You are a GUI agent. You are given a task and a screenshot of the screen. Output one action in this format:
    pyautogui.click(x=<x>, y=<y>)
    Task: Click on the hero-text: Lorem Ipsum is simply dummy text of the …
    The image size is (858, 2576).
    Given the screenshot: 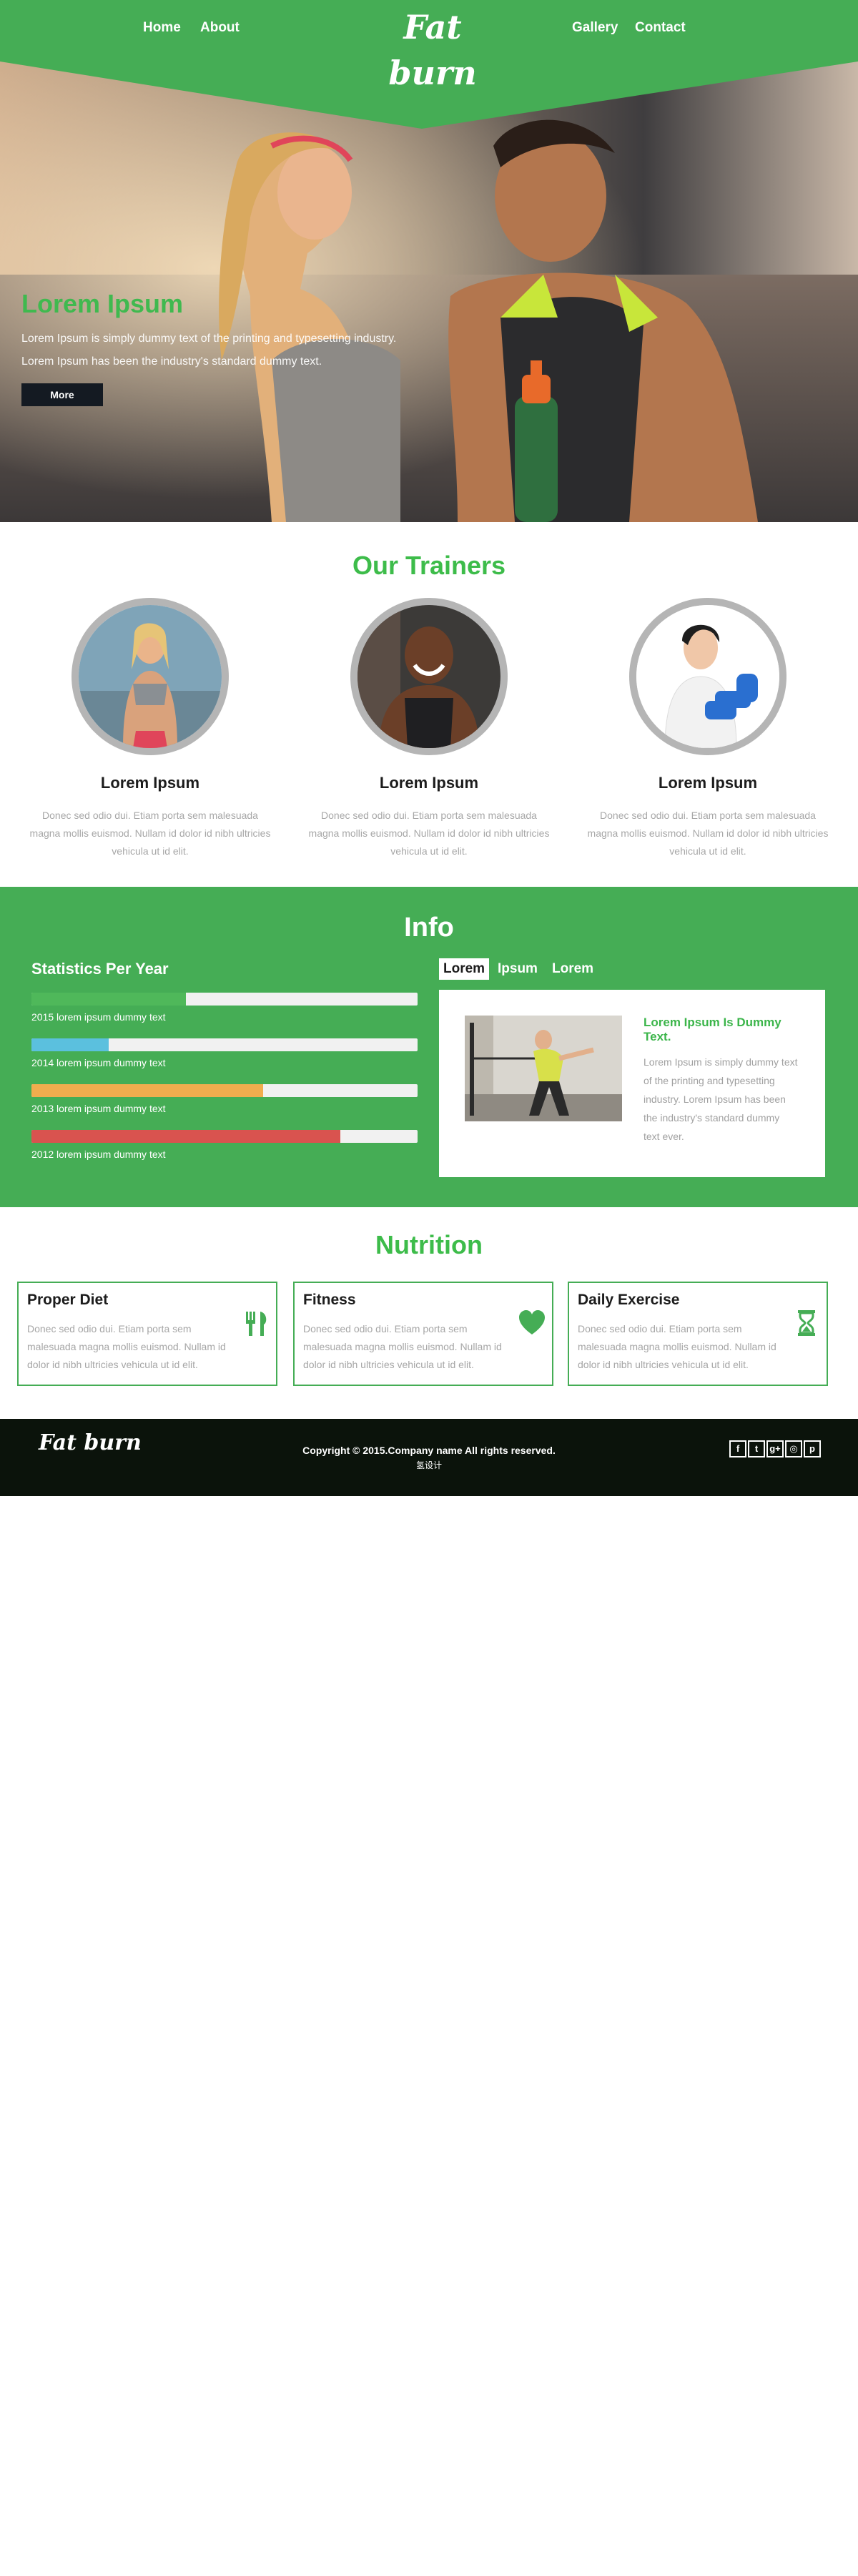 What is the action you would take?
    pyautogui.click(x=209, y=351)
    